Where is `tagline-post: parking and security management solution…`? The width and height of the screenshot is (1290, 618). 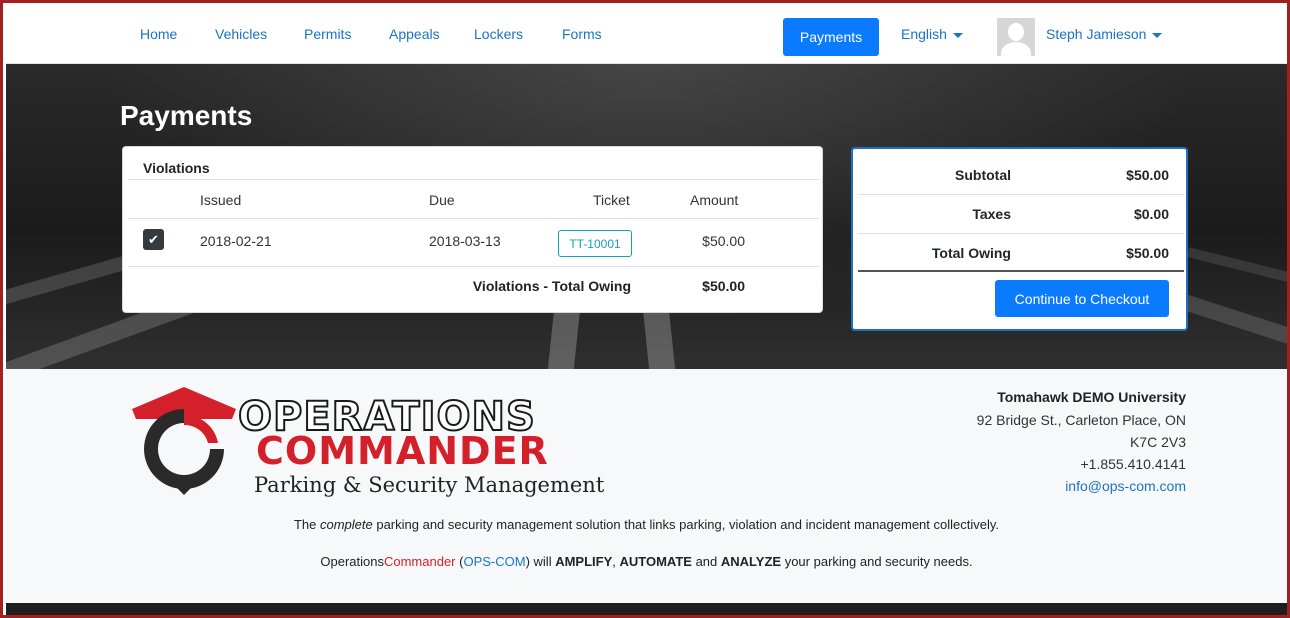 tagline-post: parking and security management solution… is located at coordinates (686, 524).